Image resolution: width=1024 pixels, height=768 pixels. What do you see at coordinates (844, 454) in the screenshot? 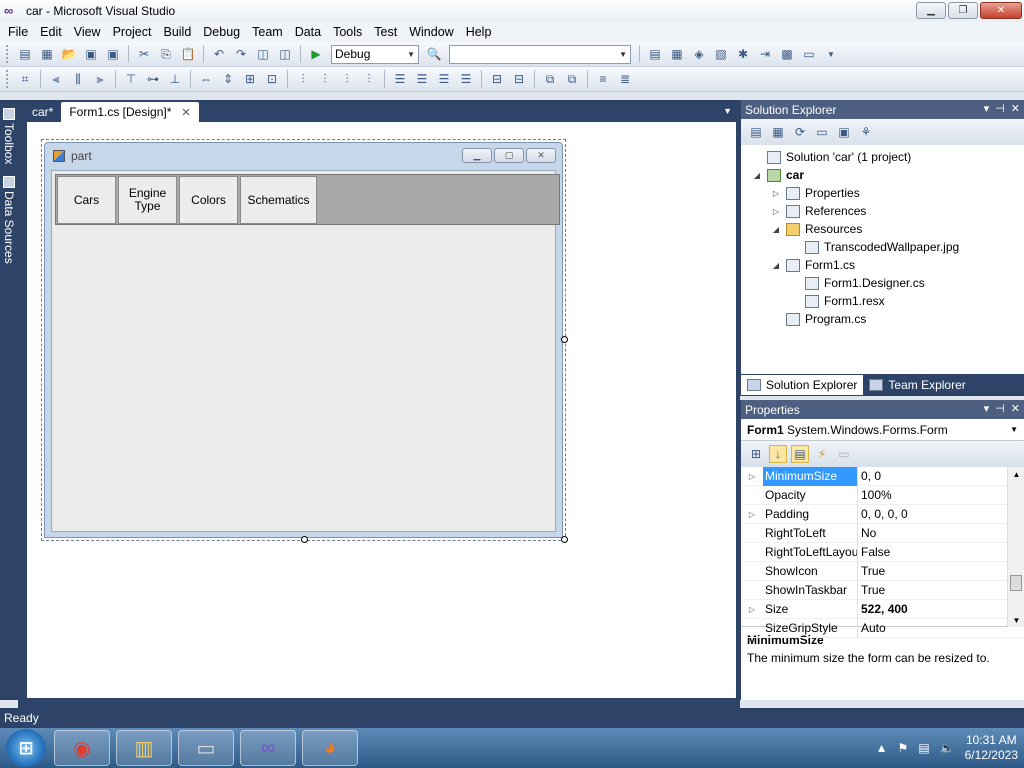
I see `property-pages-icon: ▭` at bounding box center [844, 454].